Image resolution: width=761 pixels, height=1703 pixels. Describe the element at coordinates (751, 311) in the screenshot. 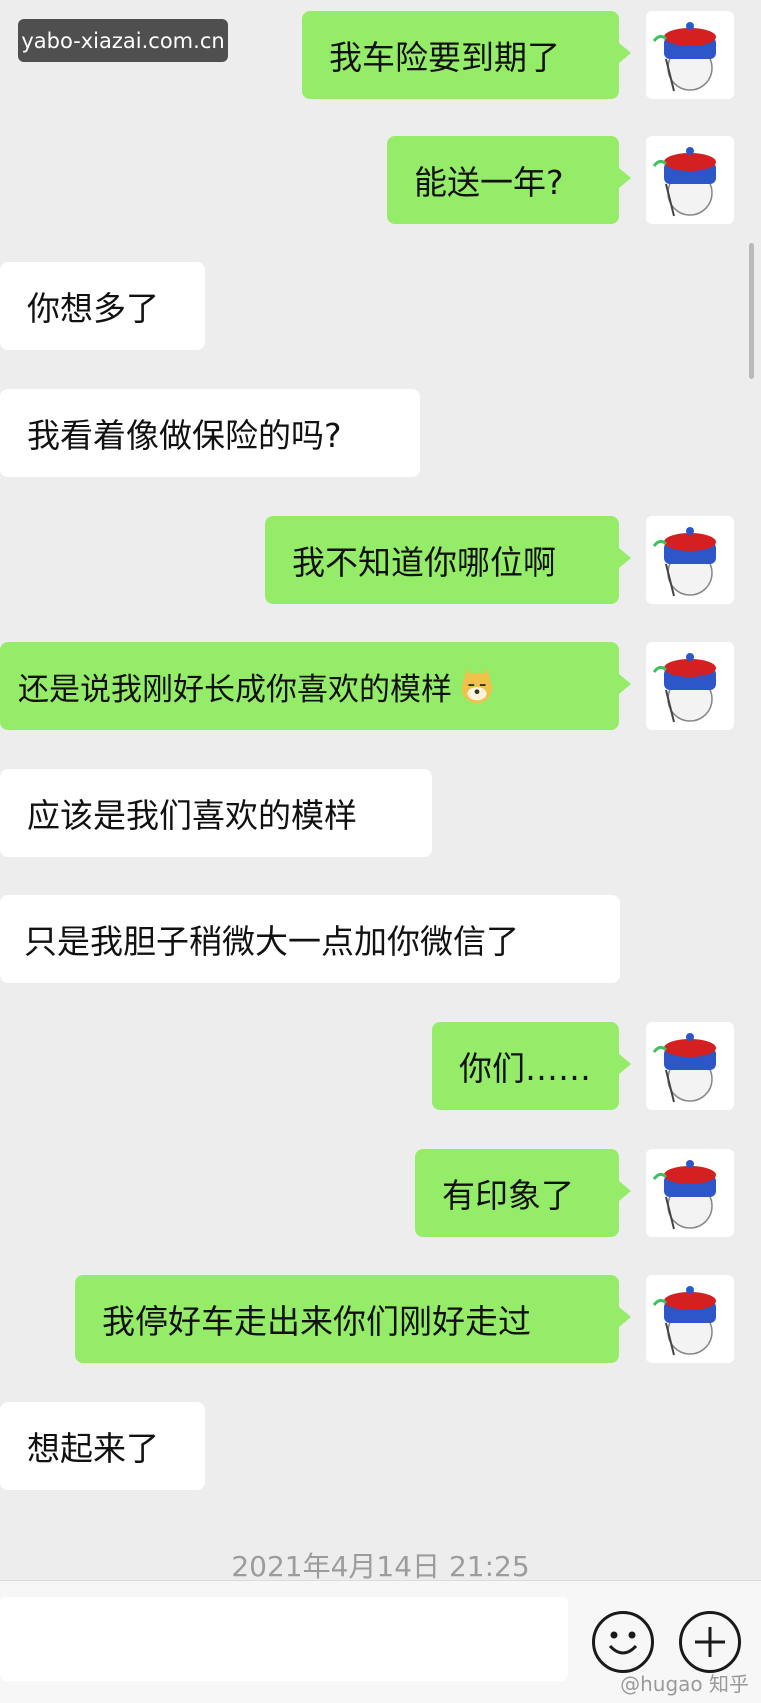

I see `scrollbar` at that location.